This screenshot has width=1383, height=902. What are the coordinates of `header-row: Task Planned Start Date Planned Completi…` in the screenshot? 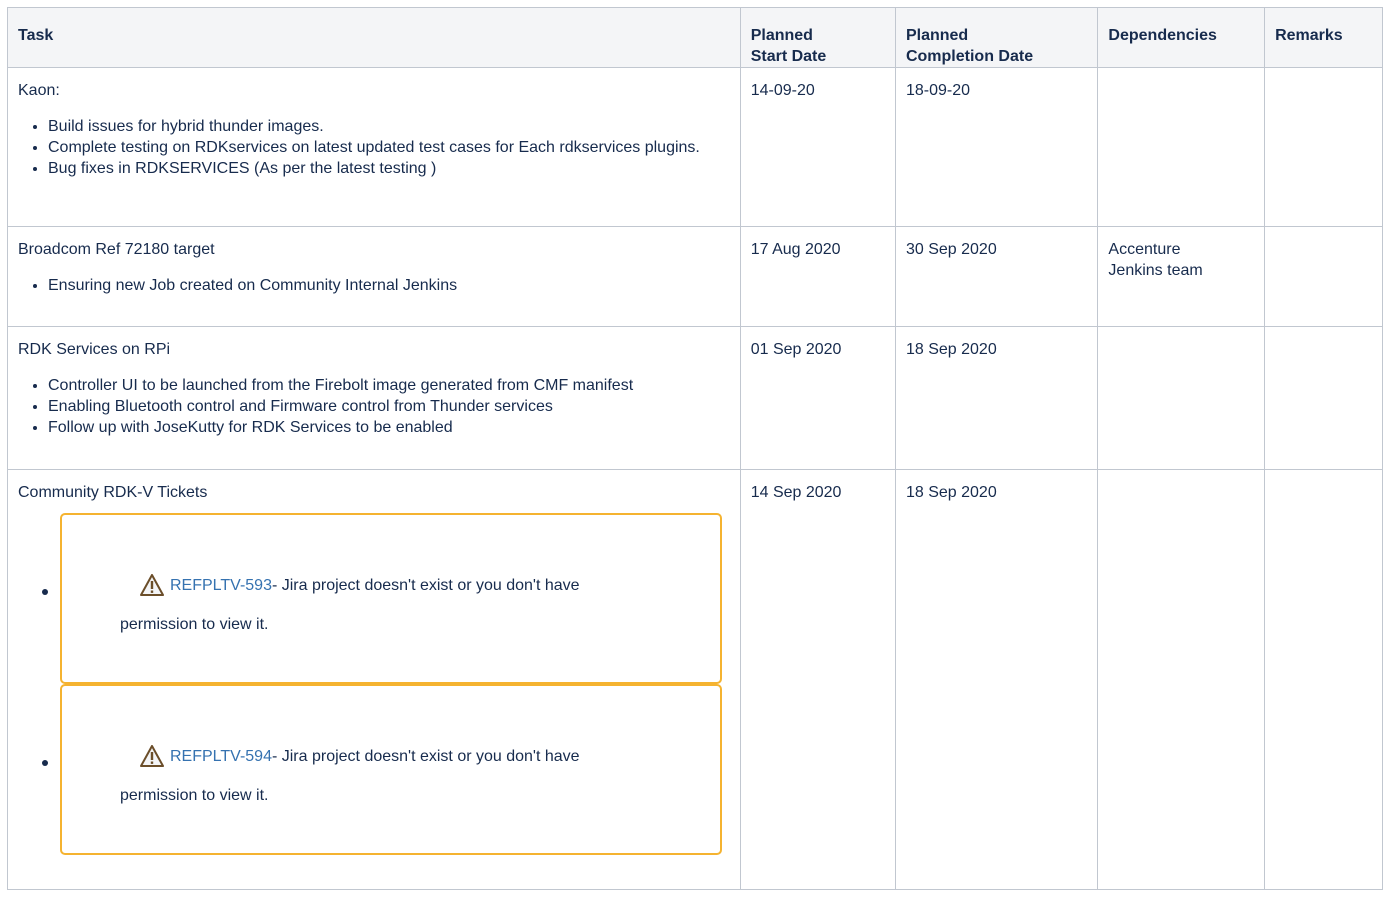 It's located at (695, 37).